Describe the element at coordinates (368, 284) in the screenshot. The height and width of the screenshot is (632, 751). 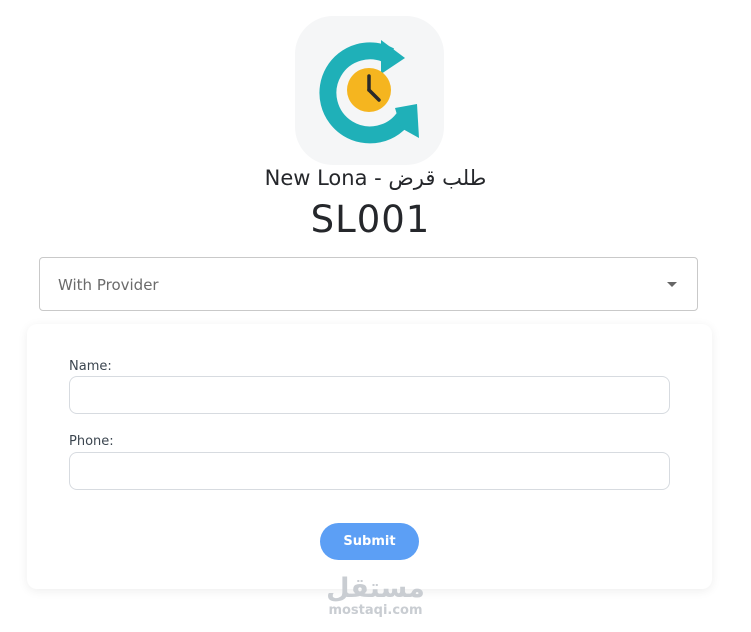
I see `provider-select: With Provider` at that location.